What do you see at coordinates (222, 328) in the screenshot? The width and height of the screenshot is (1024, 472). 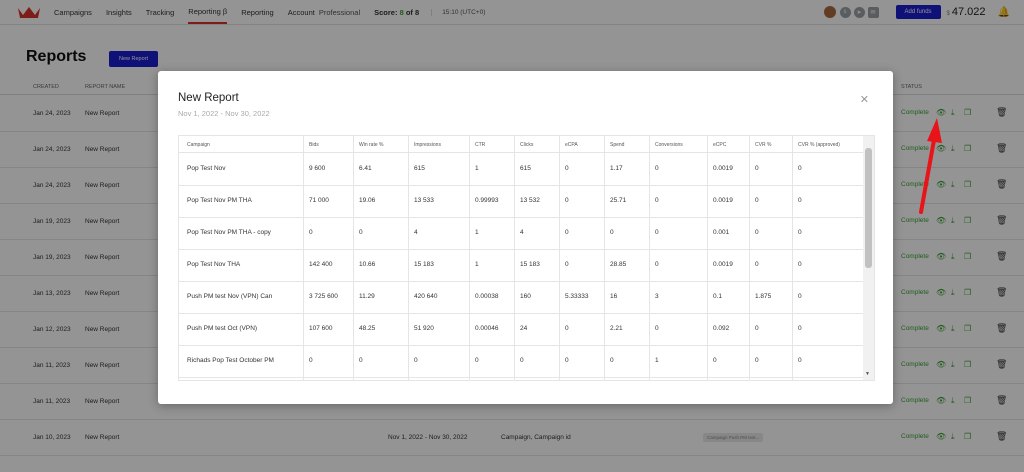 I see `cell-campaign: Push PM test Oct (VPN)` at bounding box center [222, 328].